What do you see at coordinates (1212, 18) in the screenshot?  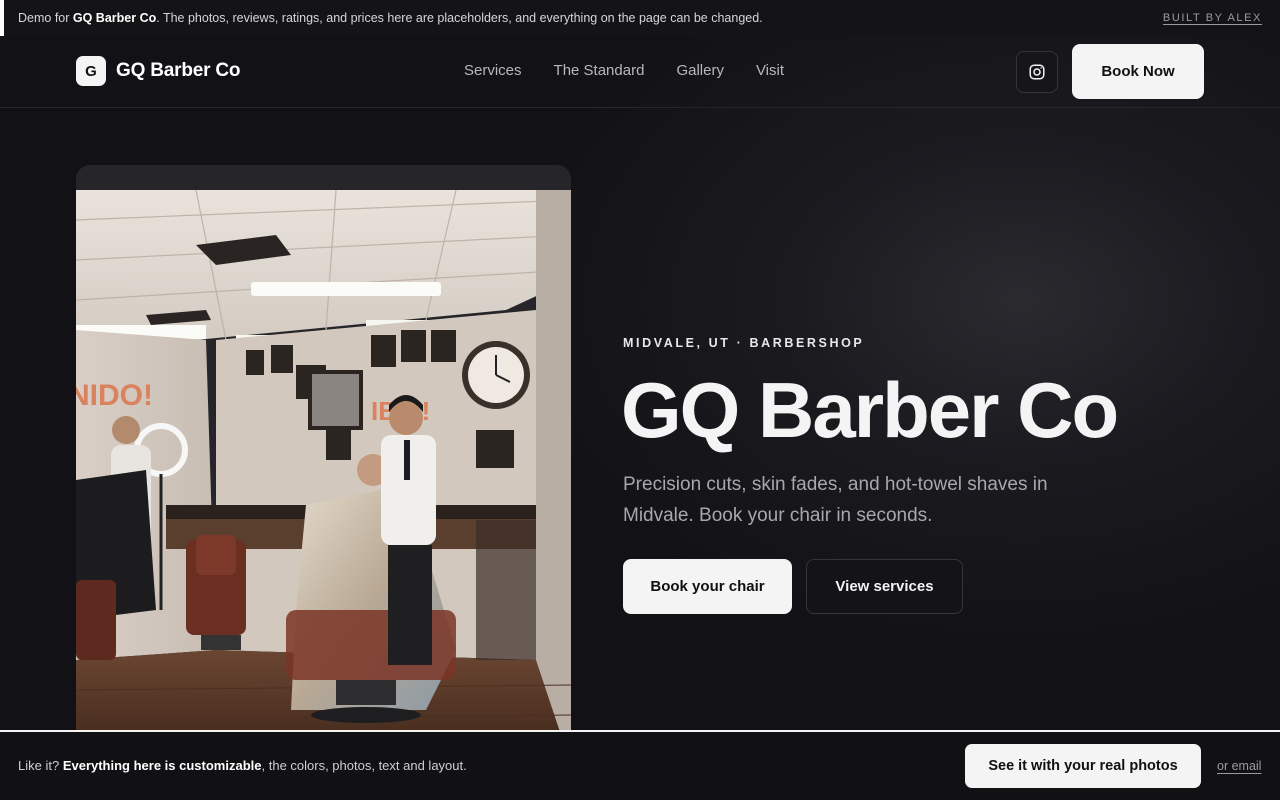 I see `built-by-link: BUILT BY ALEX` at bounding box center [1212, 18].